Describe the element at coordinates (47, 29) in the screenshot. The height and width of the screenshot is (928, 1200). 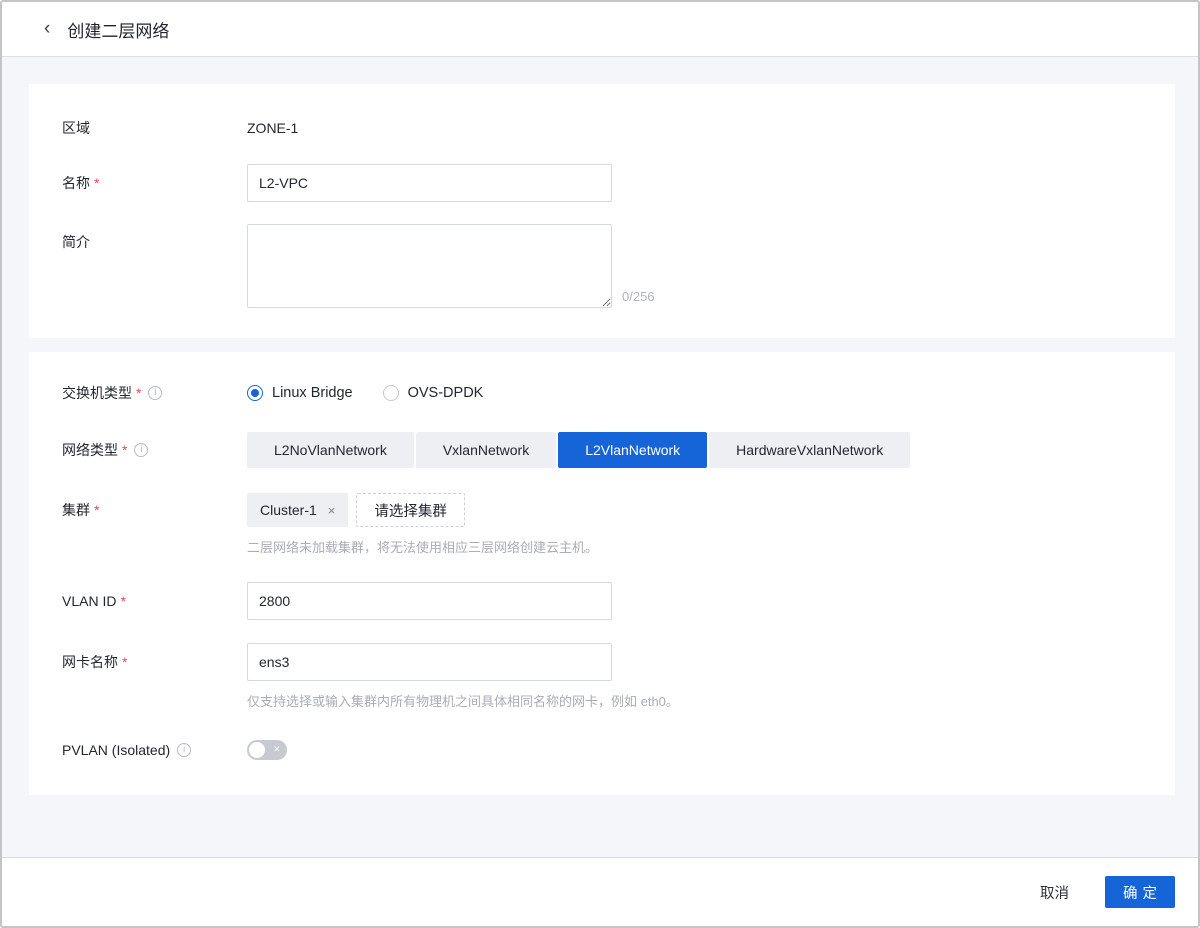
I see `back-icon: ‹` at that location.